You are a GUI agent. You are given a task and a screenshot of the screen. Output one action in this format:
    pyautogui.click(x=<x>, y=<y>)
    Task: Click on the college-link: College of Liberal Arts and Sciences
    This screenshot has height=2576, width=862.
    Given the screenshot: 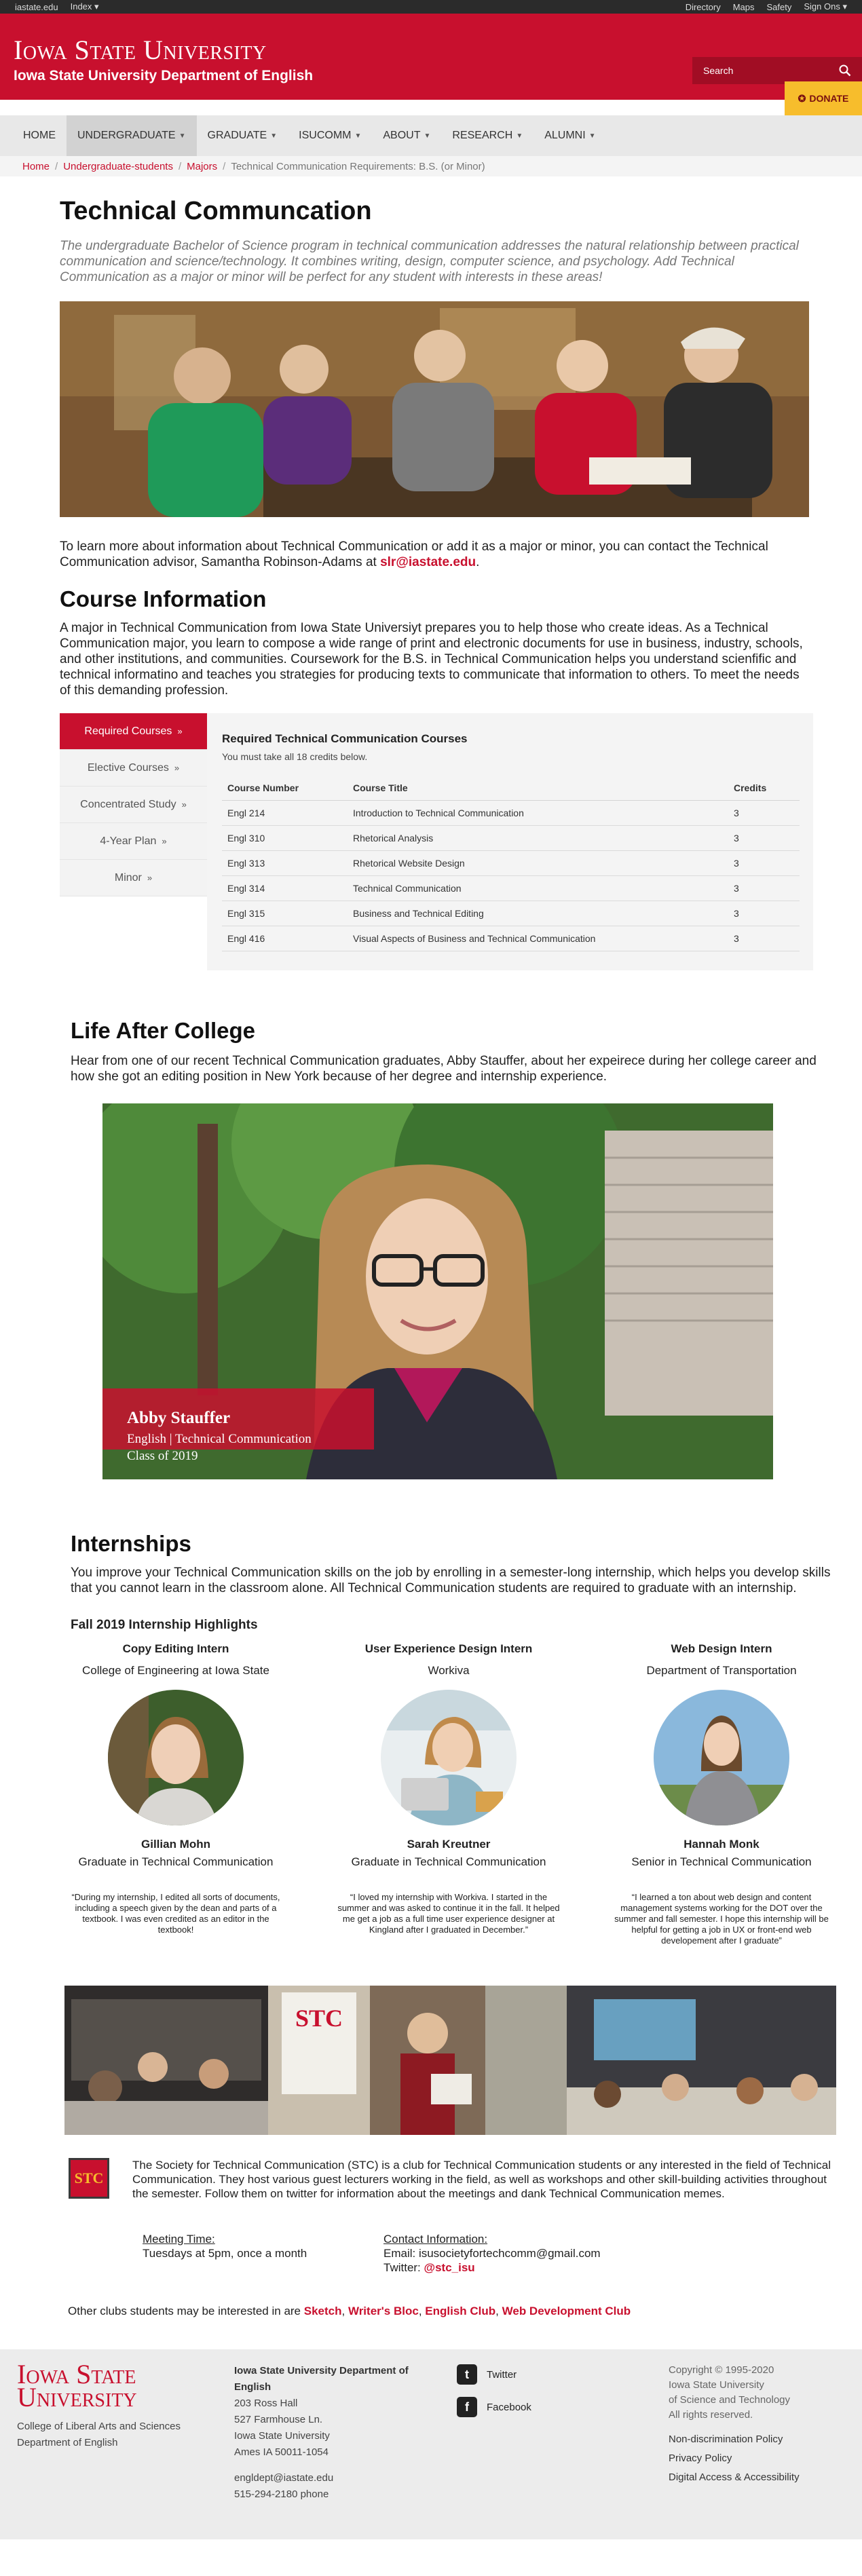 What is the action you would take?
    pyautogui.click(x=99, y=2427)
    